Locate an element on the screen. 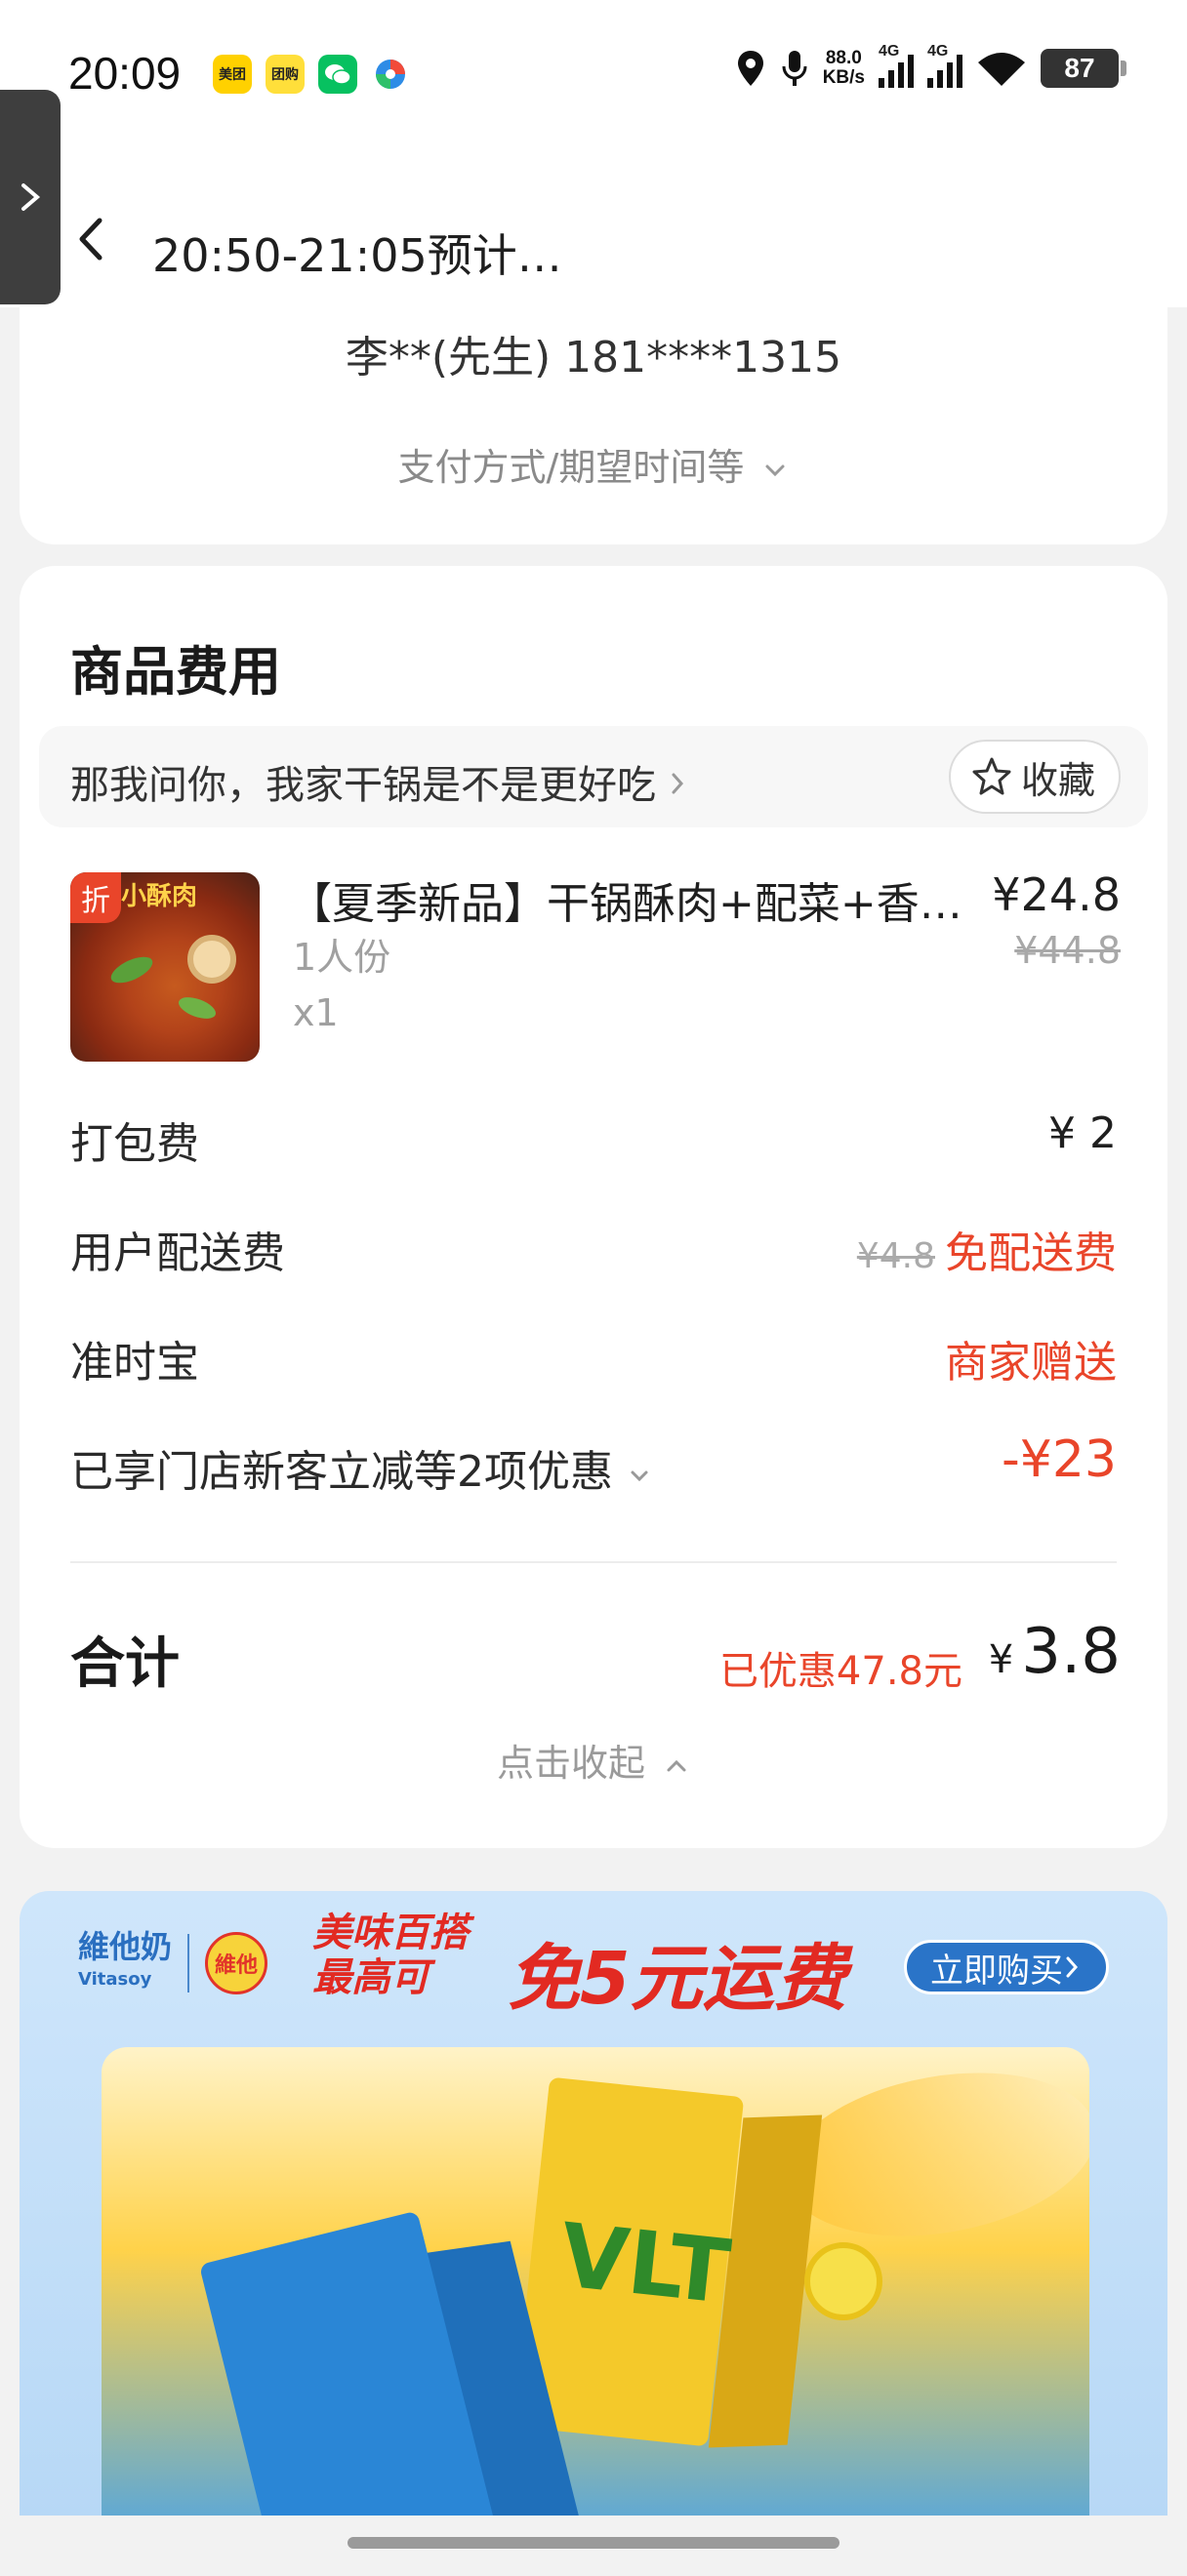 The width and height of the screenshot is (1187, 2576). wechat-app-icon is located at coordinates (337, 74).